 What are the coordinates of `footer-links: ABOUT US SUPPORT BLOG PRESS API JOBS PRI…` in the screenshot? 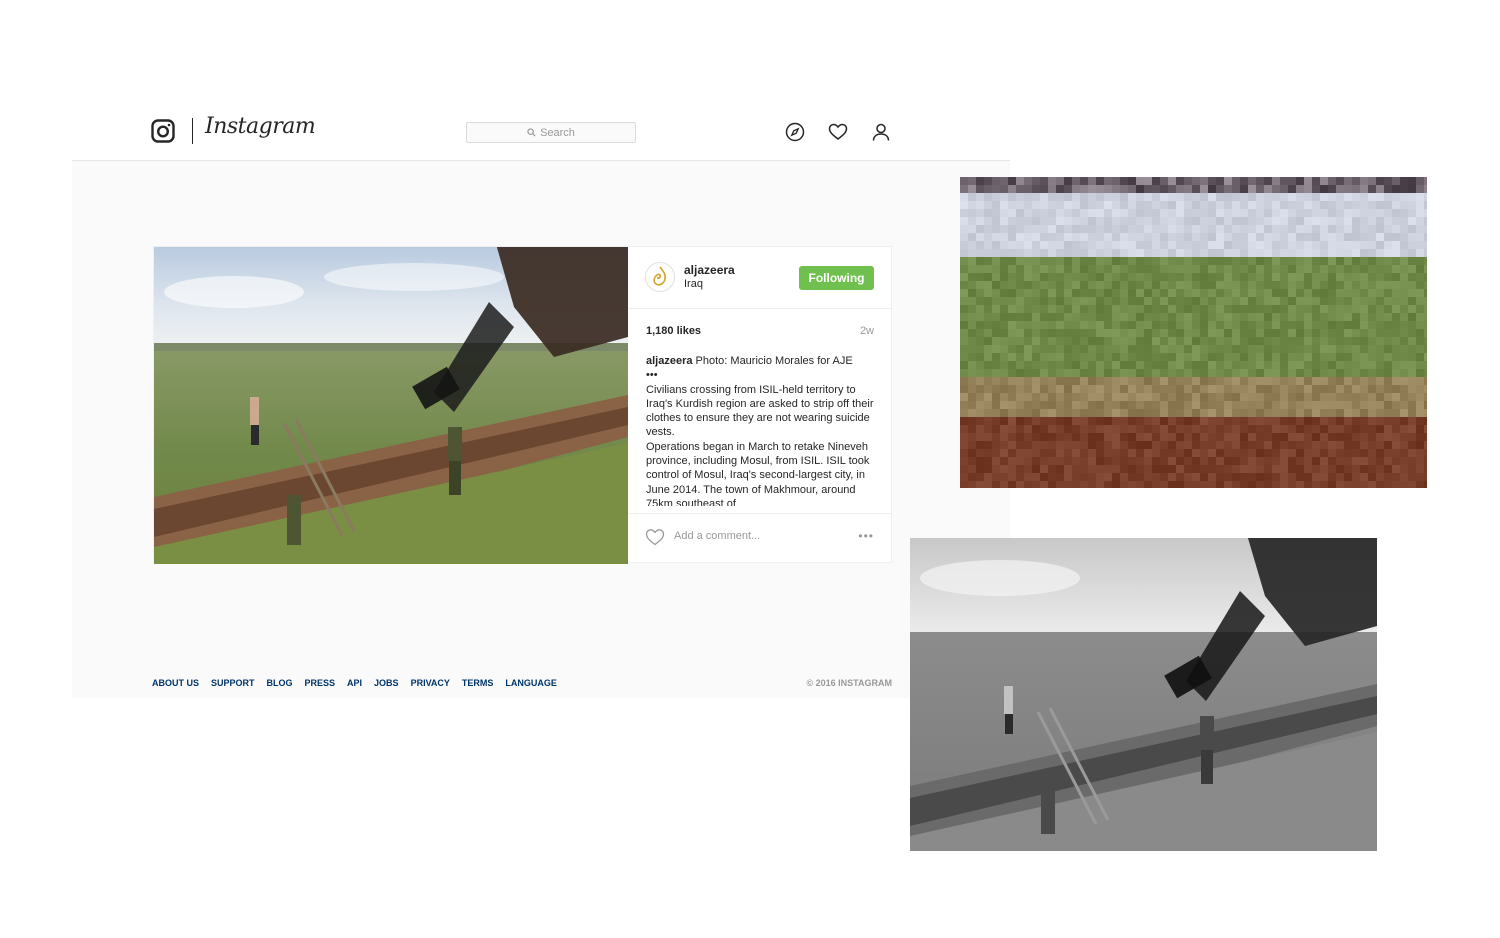 It's located at (354, 683).